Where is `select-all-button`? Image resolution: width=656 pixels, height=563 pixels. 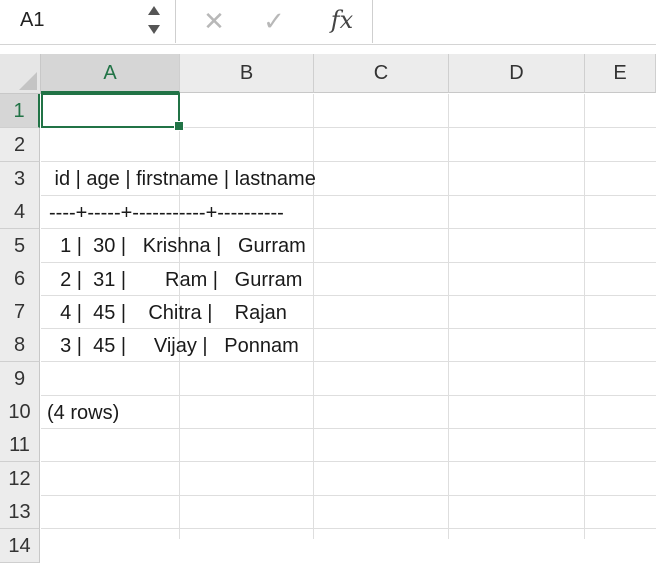 select-all-button is located at coordinates (20, 74).